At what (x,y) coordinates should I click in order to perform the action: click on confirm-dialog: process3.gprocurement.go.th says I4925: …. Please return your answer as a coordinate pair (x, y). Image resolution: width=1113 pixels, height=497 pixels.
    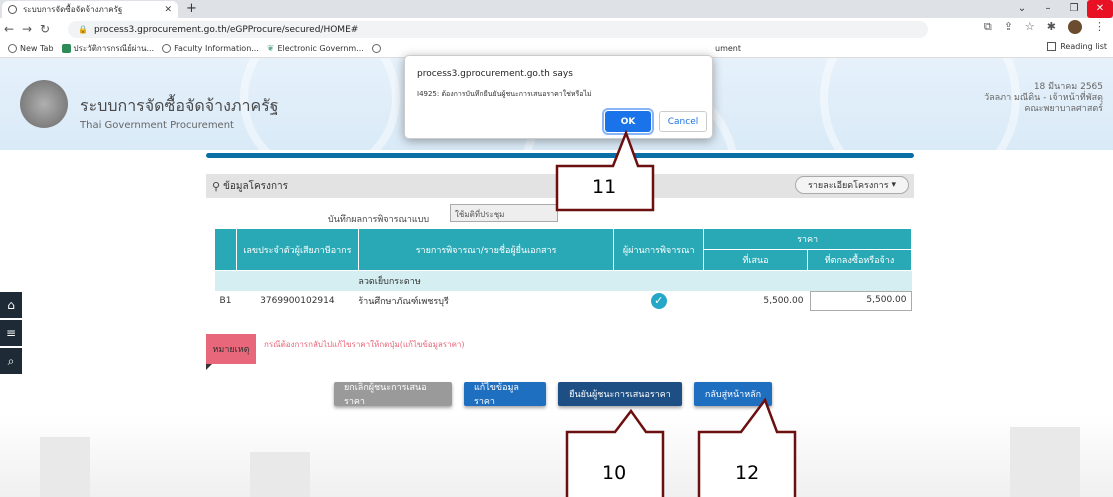
    Looking at the image, I should click on (558, 97).